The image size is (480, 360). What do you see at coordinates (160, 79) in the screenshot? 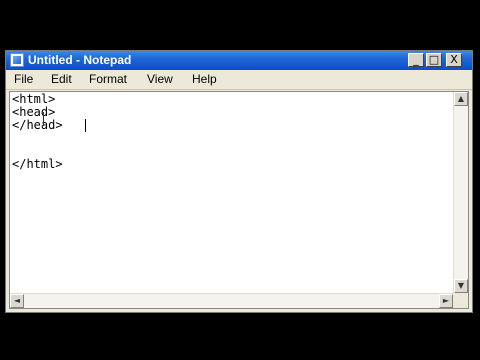
I see `menu-view: View` at bounding box center [160, 79].